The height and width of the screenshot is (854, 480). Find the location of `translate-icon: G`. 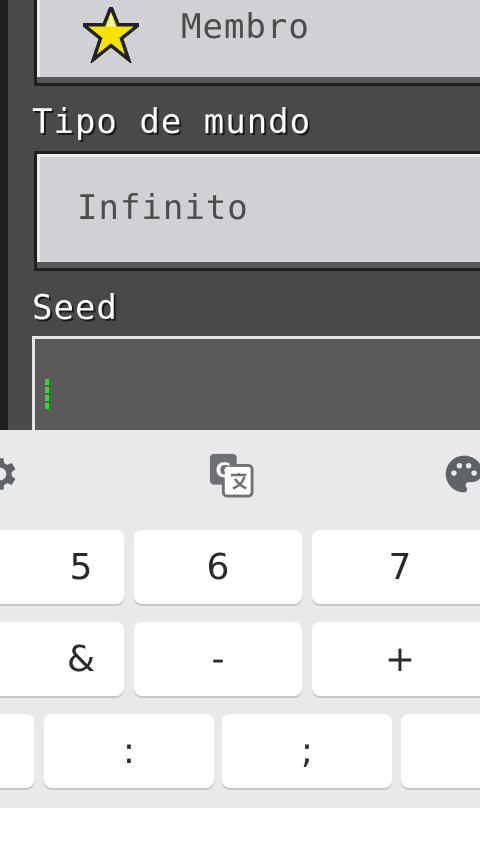

translate-icon: G is located at coordinates (231, 475).